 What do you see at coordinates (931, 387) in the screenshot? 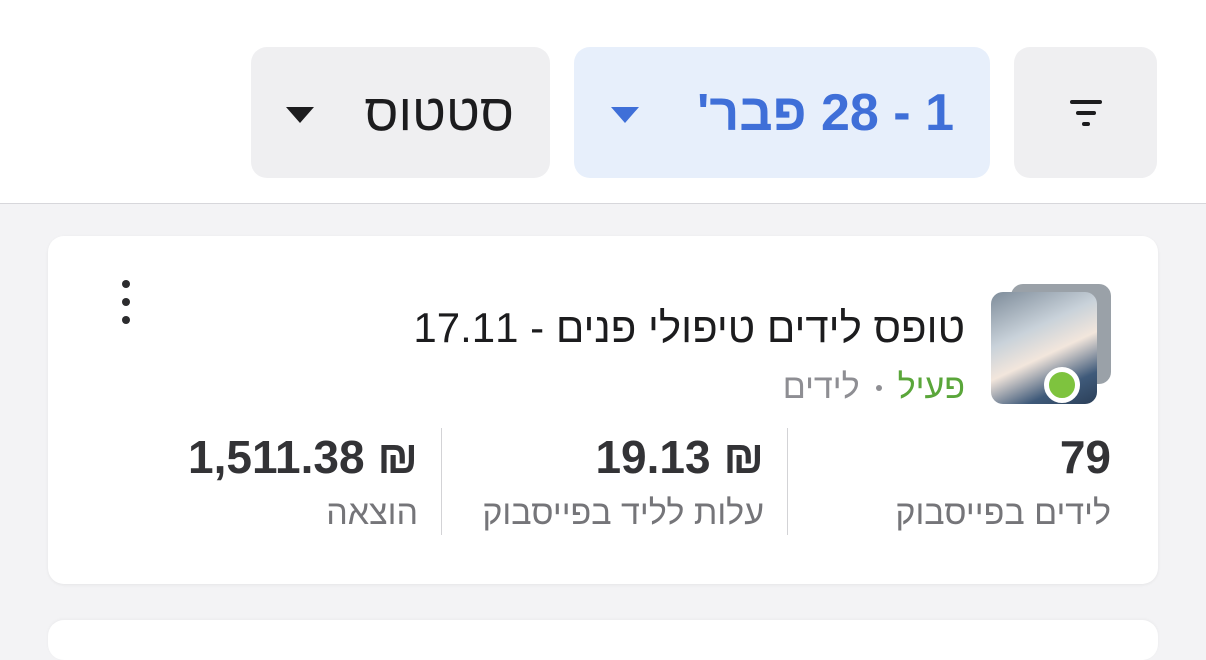
I see `status-text: פעיל` at bounding box center [931, 387].